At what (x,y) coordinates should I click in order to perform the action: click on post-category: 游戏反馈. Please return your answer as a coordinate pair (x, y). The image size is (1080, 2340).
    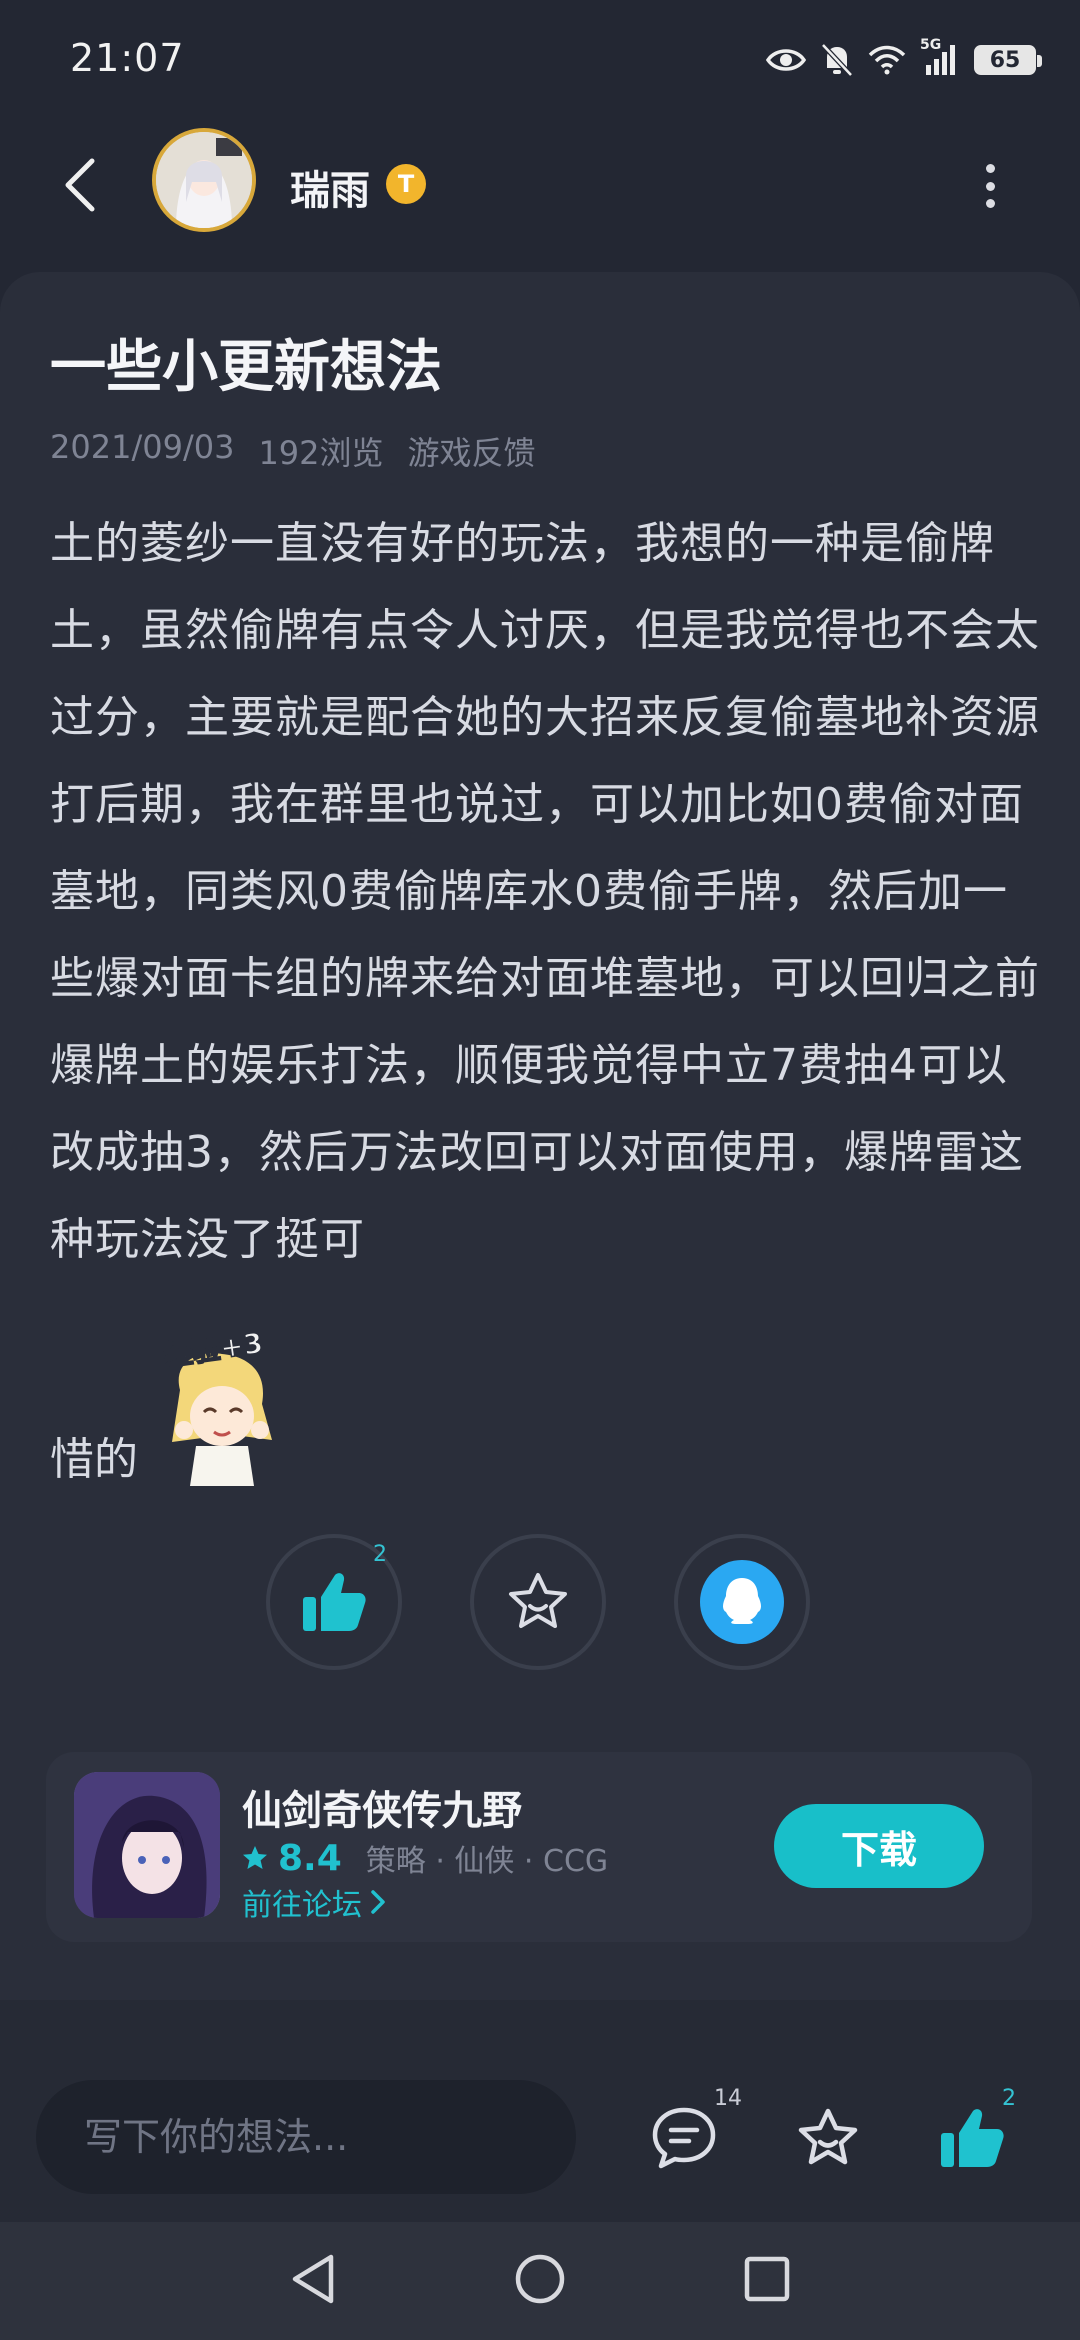
    Looking at the image, I should click on (472, 451).